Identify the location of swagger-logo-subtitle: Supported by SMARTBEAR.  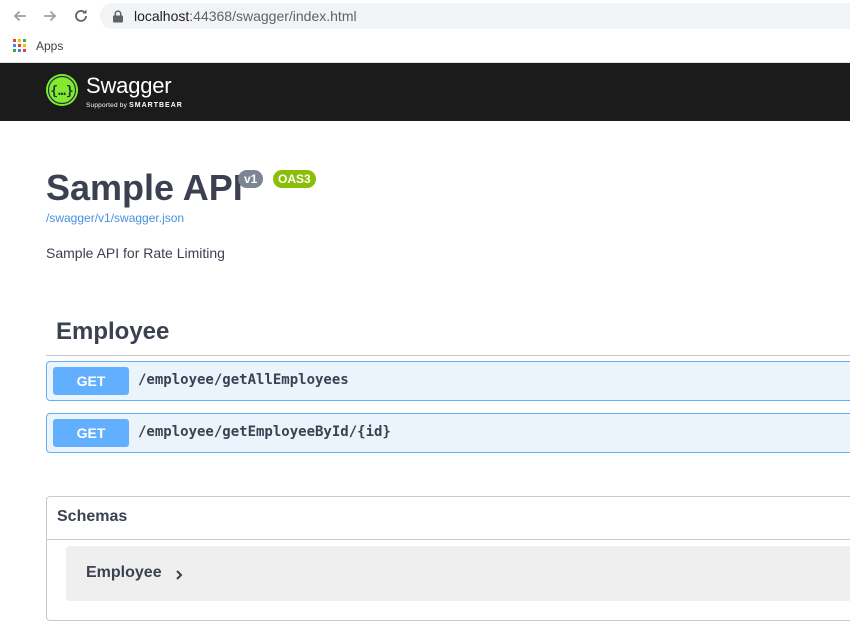
(134, 105).